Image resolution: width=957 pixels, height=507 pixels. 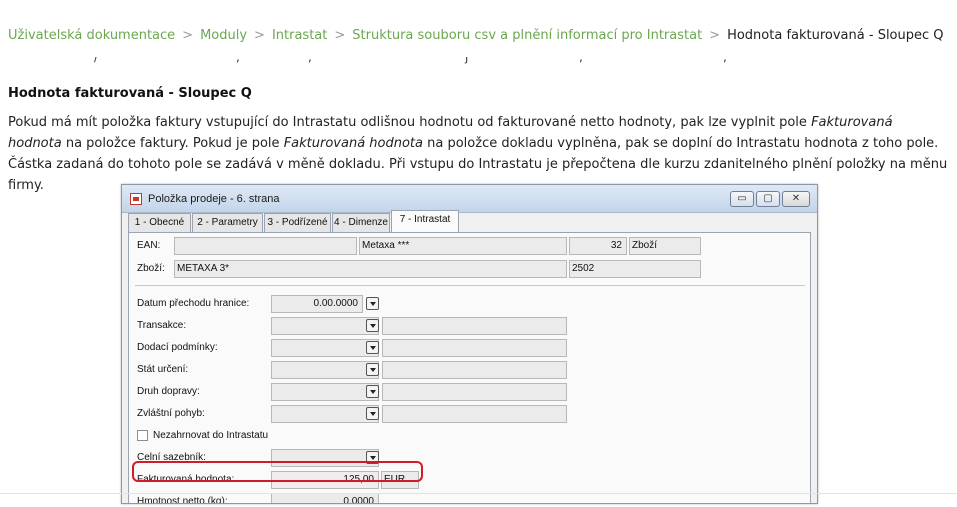 What do you see at coordinates (665, 246) in the screenshot?
I see `item-type-field: Zboží` at bounding box center [665, 246].